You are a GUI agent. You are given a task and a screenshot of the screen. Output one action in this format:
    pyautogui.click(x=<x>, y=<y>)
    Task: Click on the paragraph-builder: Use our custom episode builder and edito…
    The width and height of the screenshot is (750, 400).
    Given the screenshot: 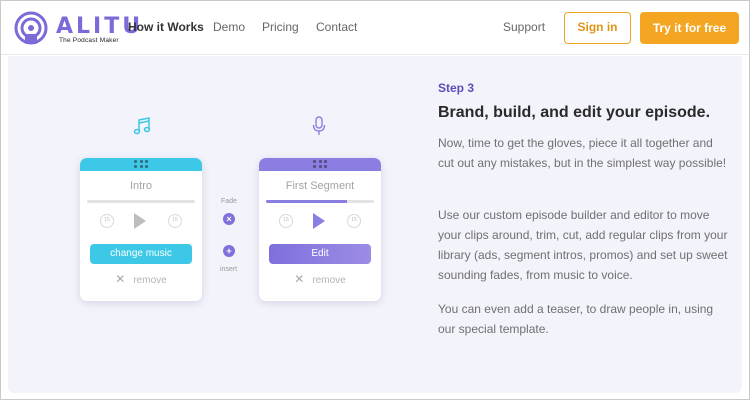 What is the action you would take?
    pyautogui.click(x=583, y=245)
    